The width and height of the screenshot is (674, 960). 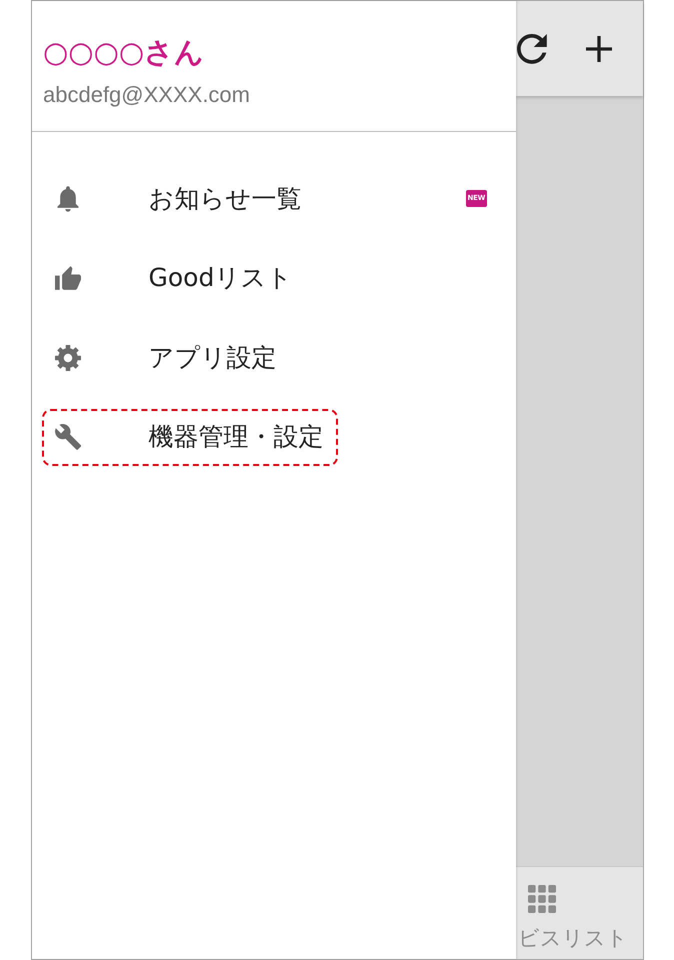 What do you see at coordinates (190, 437) in the screenshot?
I see `menu-item: 機器管理・設定` at bounding box center [190, 437].